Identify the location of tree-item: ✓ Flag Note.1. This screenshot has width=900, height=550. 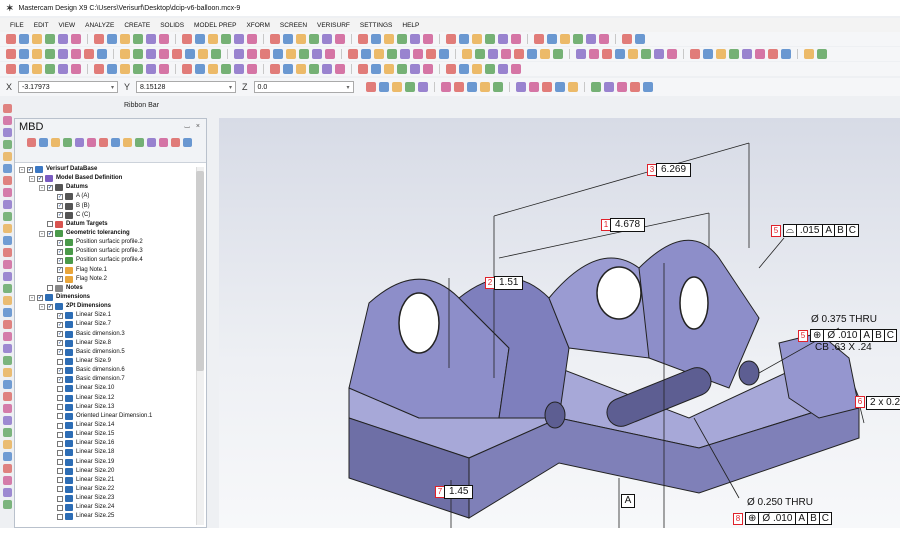
(107, 270).